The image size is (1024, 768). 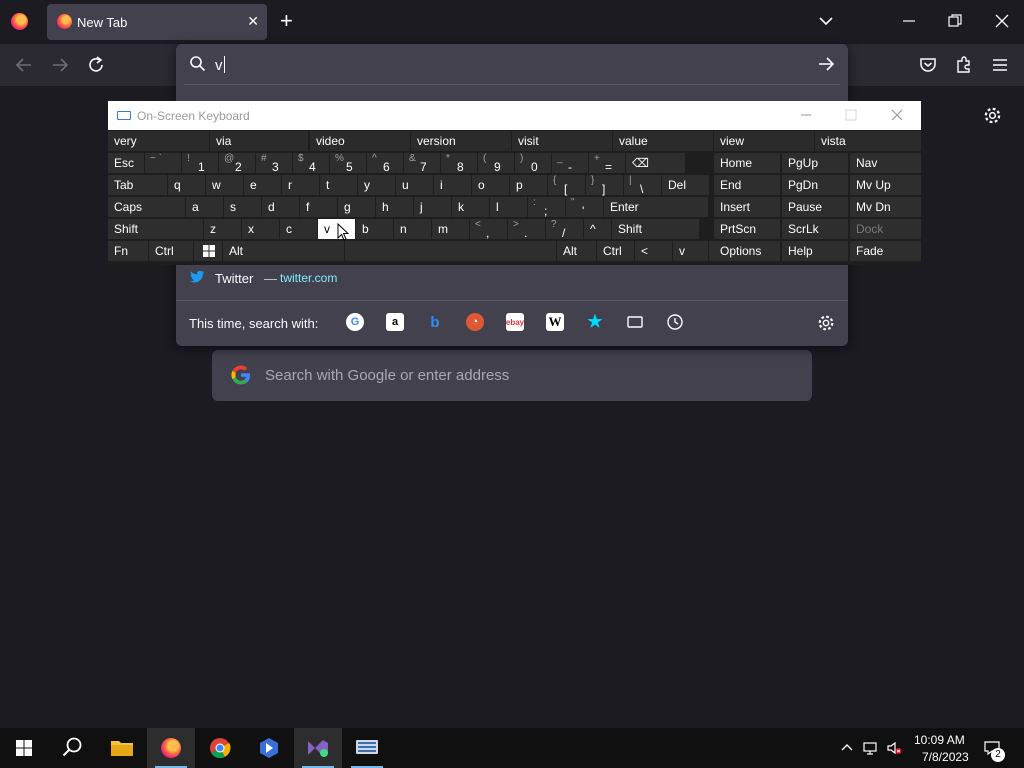 What do you see at coordinates (562, 141) in the screenshot?
I see `prediction-visit: visit` at bounding box center [562, 141].